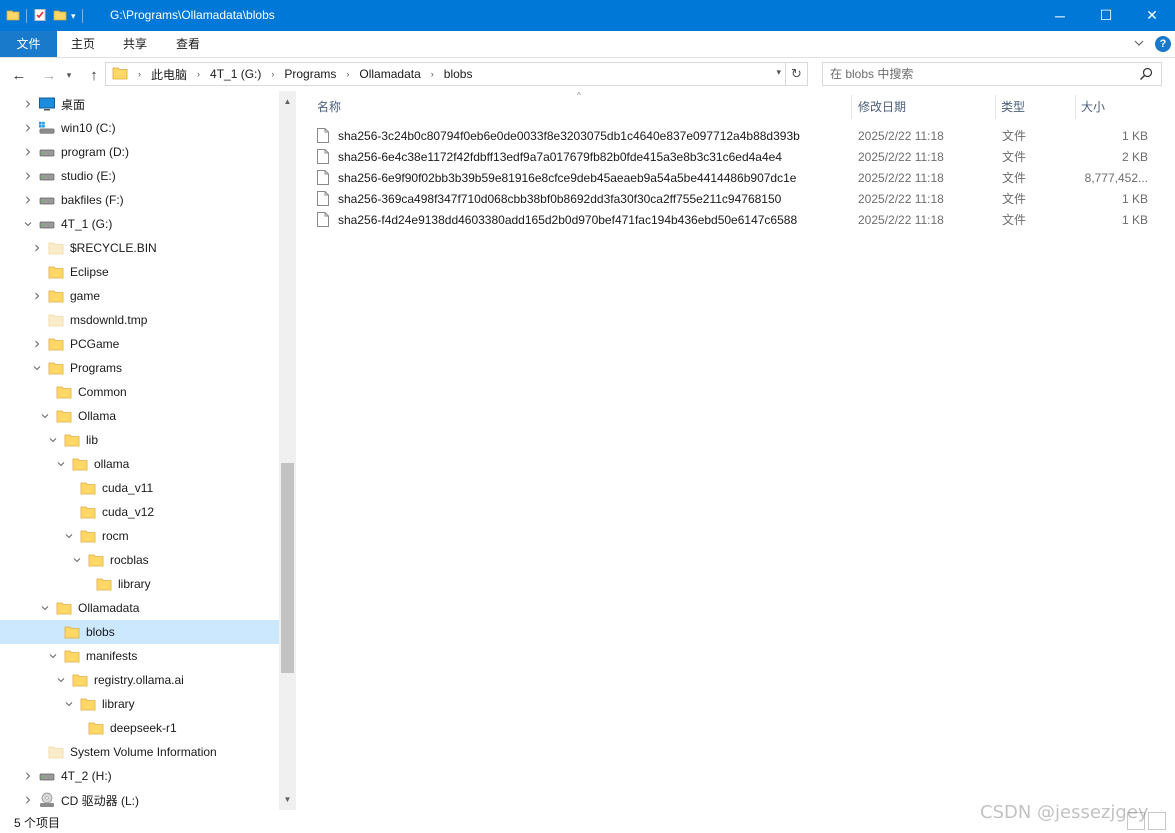  I want to click on tree-item: $RECYCLE.BIN, so click(139, 248).